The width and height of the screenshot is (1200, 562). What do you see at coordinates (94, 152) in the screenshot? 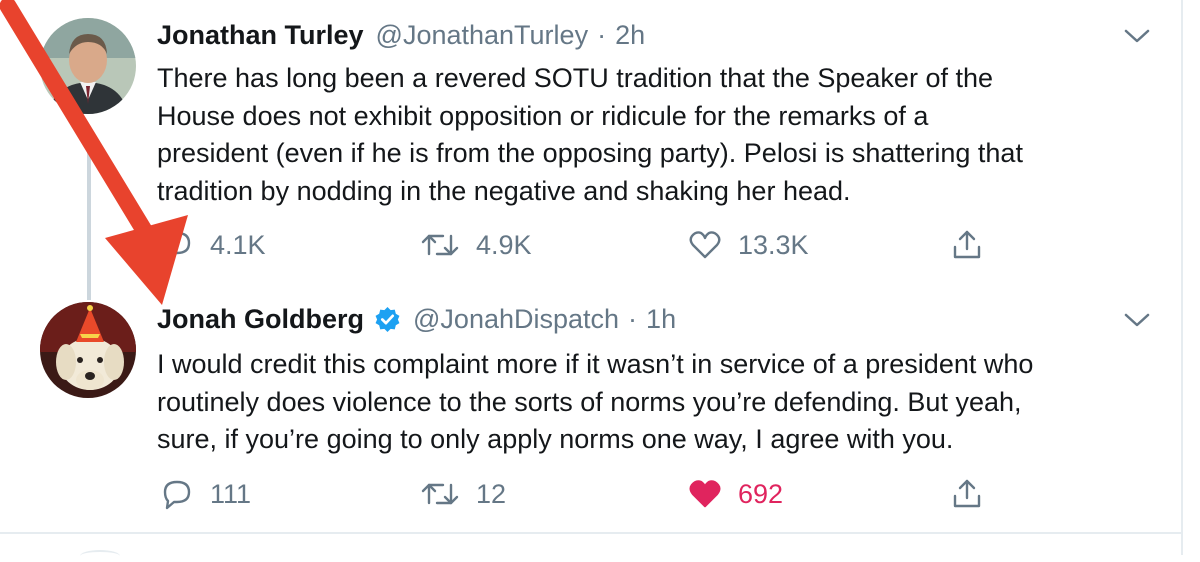
I see `red-arrow-annotation-icon` at bounding box center [94, 152].